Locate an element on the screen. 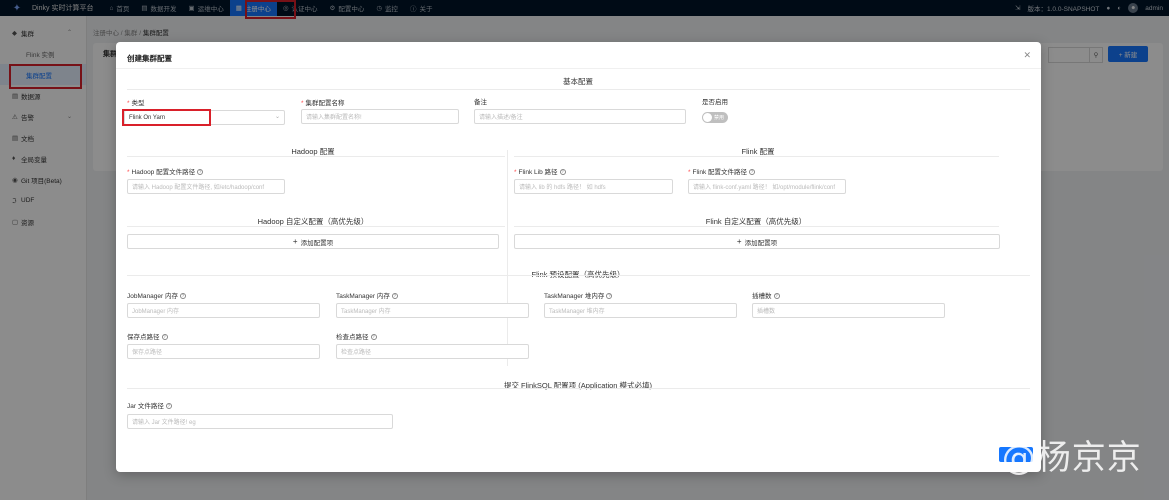 The width and height of the screenshot is (1169, 500). tm-memory-label: TaskManager 内存? is located at coordinates (367, 296).